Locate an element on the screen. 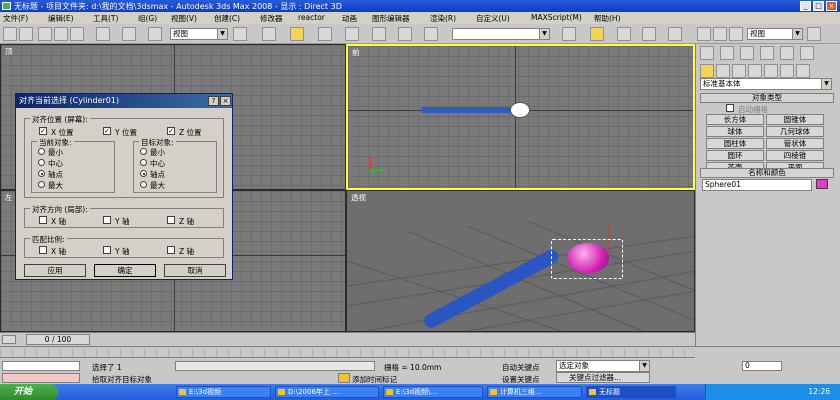 The width and height of the screenshot is (840, 400). menu-tools: 工具(T) is located at coordinates (105, 18).